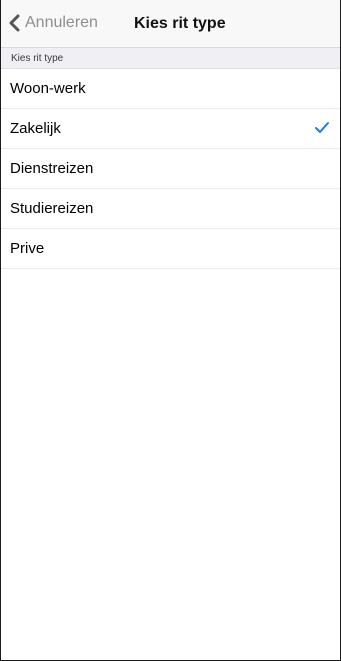 Image resolution: width=341 pixels, height=661 pixels. What do you see at coordinates (170, 89) in the screenshot?
I see `list-item-woon-werk: Woon-werk` at bounding box center [170, 89].